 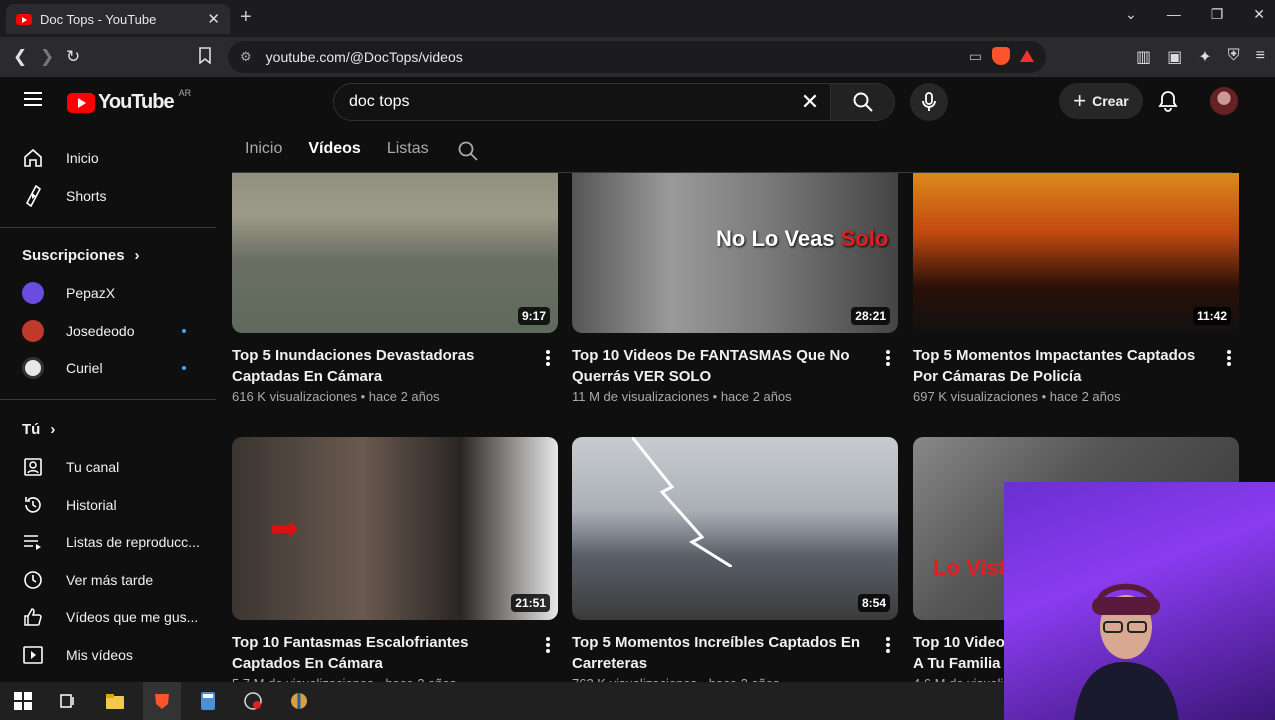 What do you see at coordinates (1260, 57) in the screenshot?
I see `menu-icon: ≡` at bounding box center [1260, 57].